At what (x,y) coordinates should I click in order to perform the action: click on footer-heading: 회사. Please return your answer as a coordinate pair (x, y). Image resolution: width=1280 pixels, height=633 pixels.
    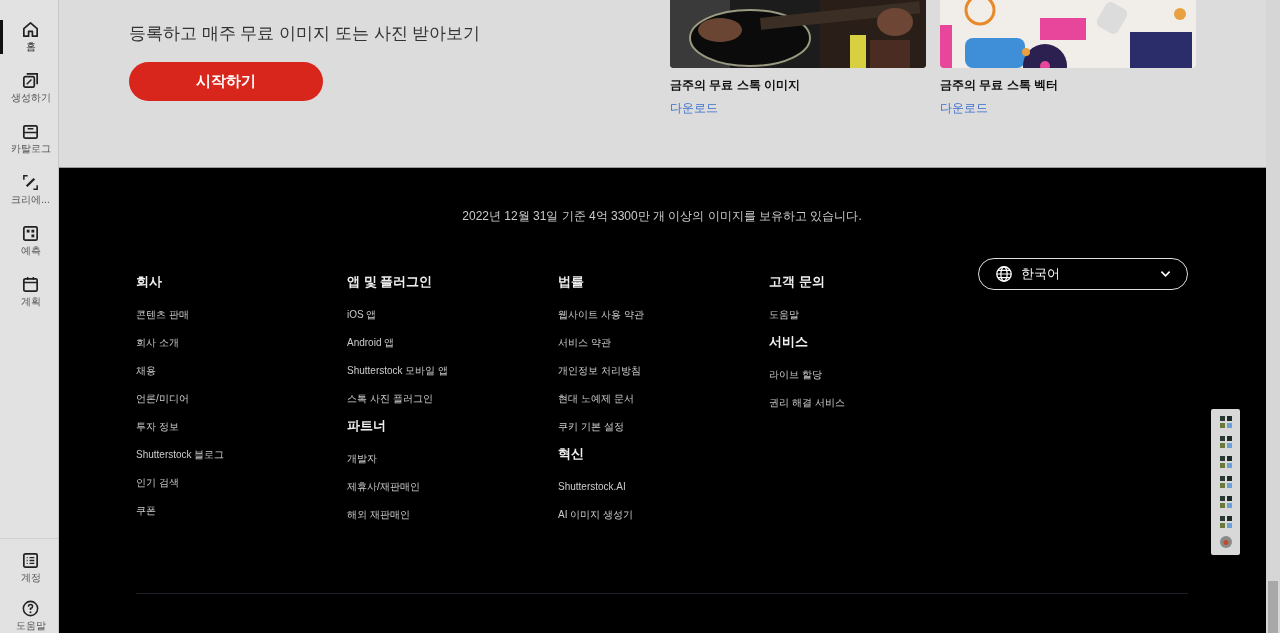
    Looking at the image, I should click on (149, 282).